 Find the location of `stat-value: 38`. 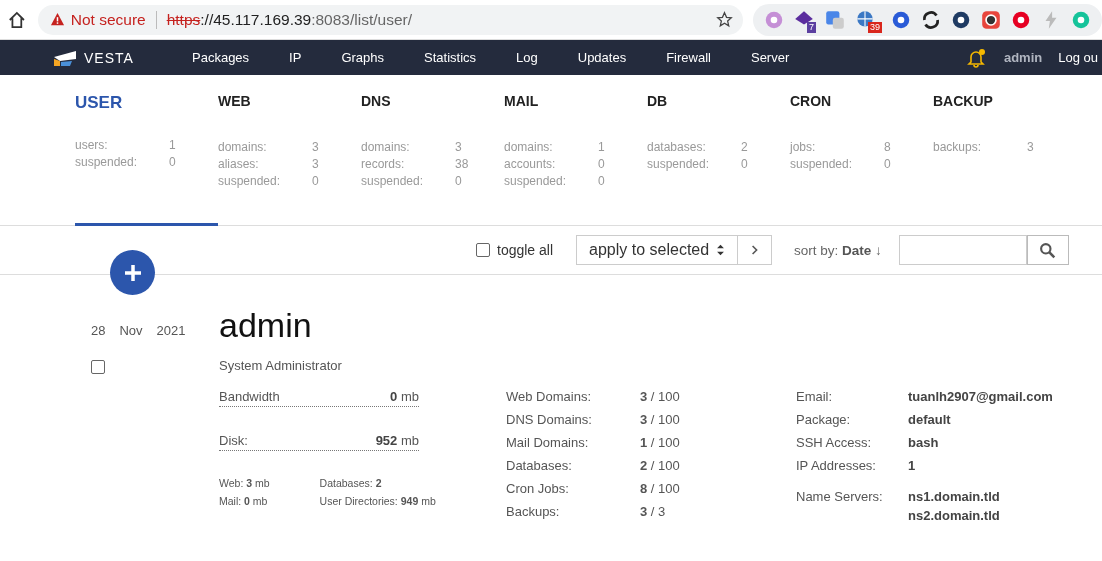

stat-value: 38 is located at coordinates (462, 164).